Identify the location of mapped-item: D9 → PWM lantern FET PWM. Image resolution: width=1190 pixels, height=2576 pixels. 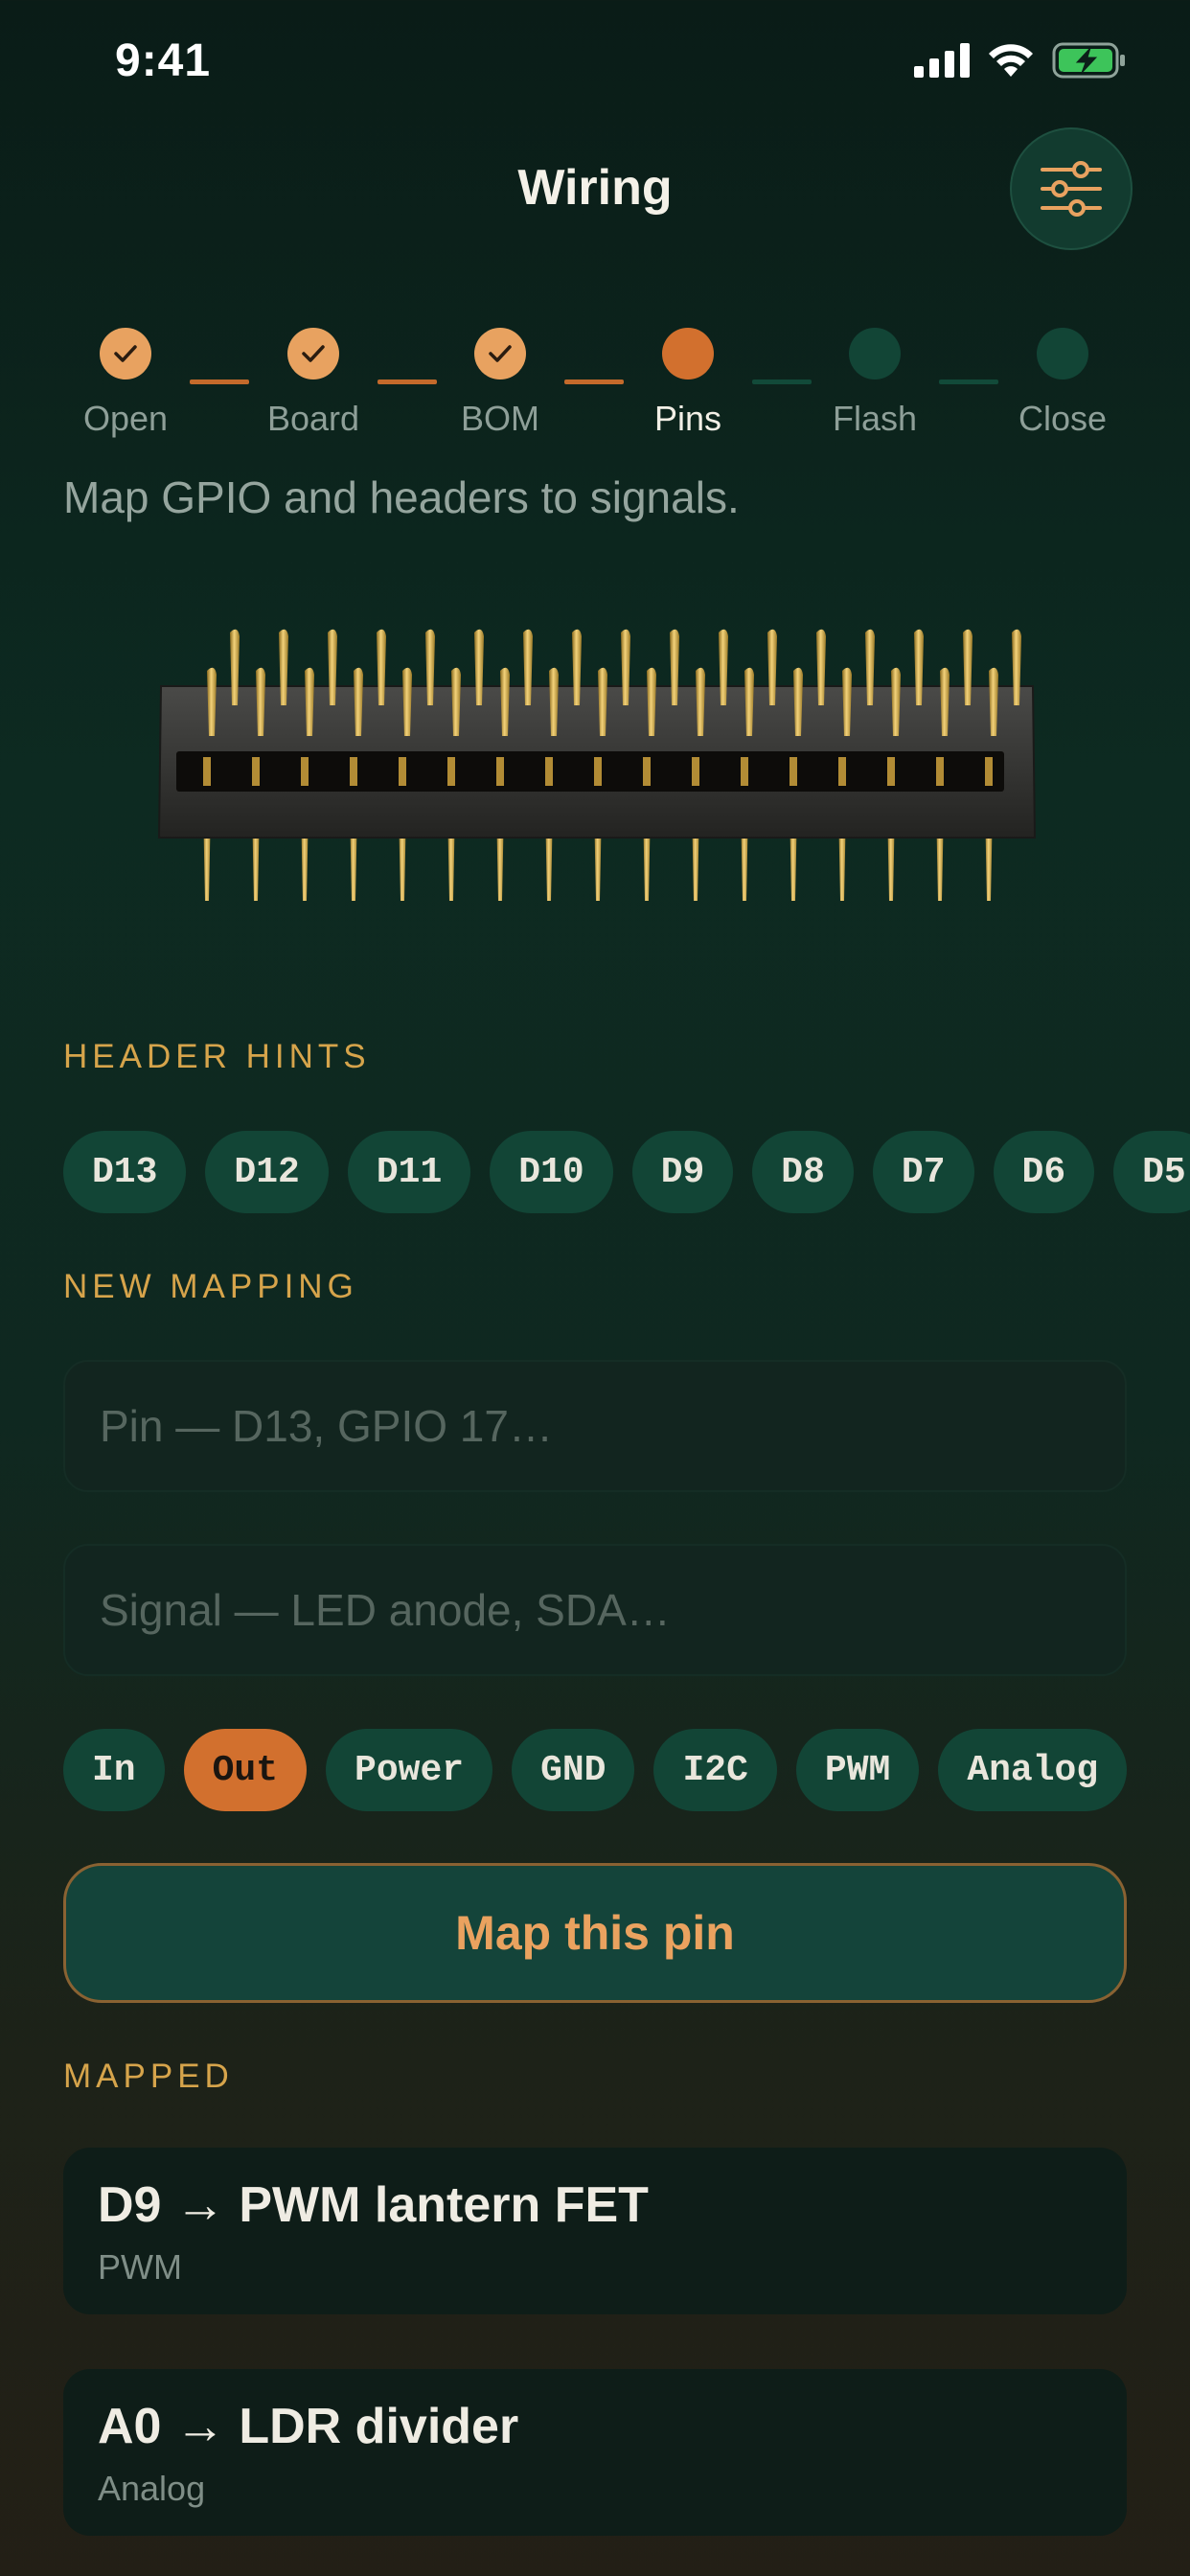
(595, 2231).